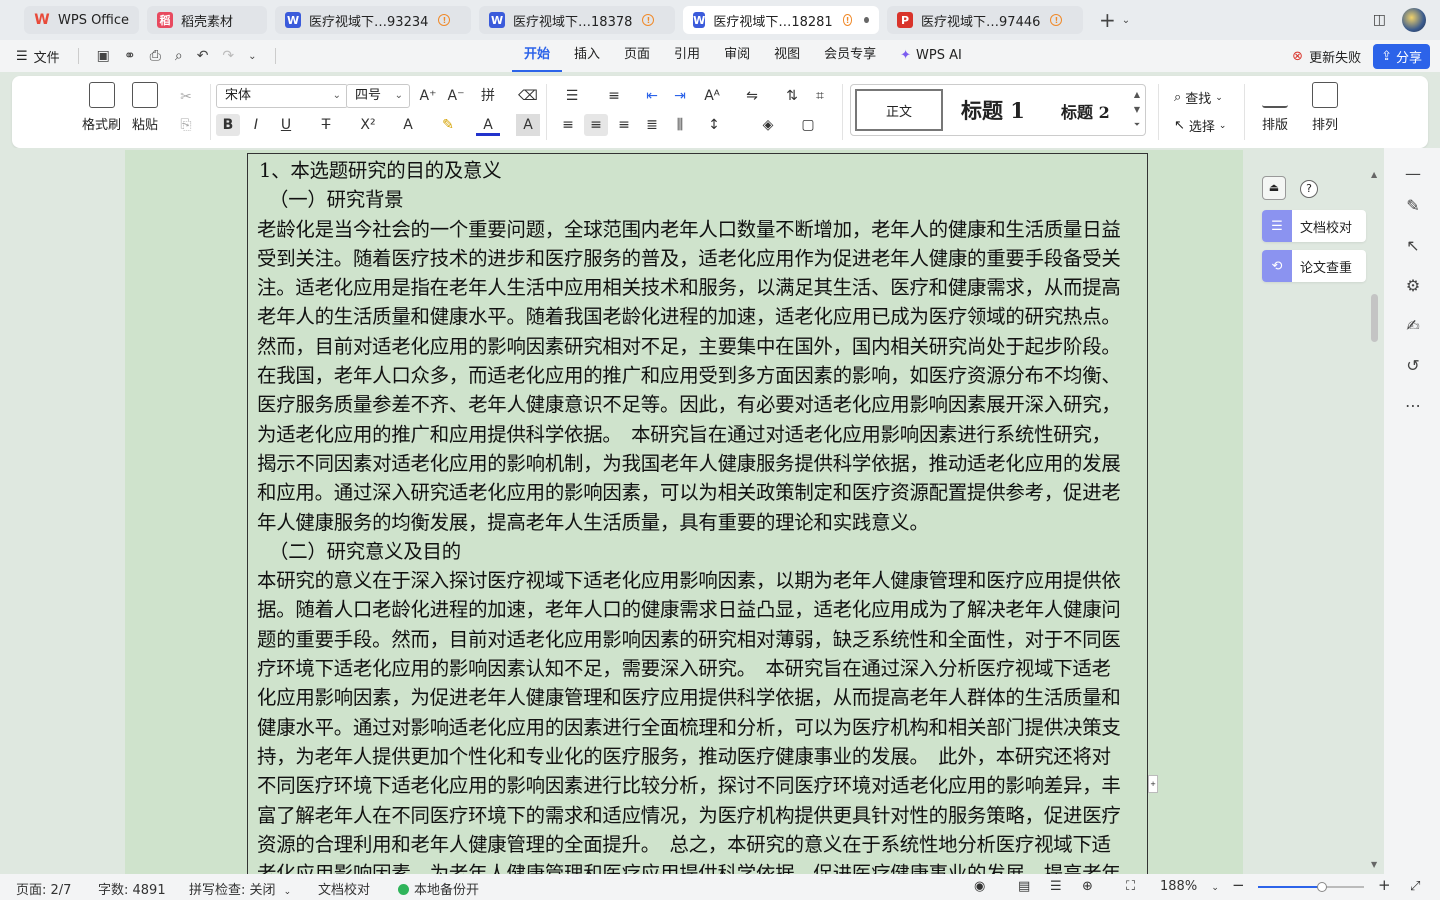  What do you see at coordinates (373, 20) in the screenshot?
I see `tab-doc-93234: W 医疗视域下…93234 !` at bounding box center [373, 20].